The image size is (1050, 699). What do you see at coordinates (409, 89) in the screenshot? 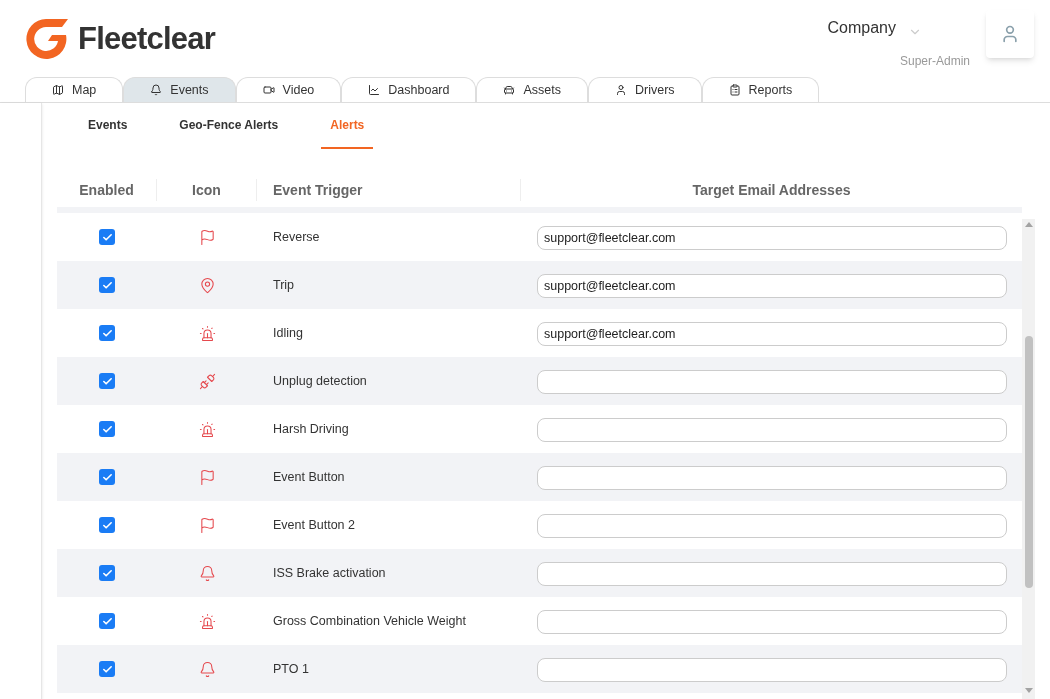
I see `nav-tab: Dashboard` at bounding box center [409, 89].